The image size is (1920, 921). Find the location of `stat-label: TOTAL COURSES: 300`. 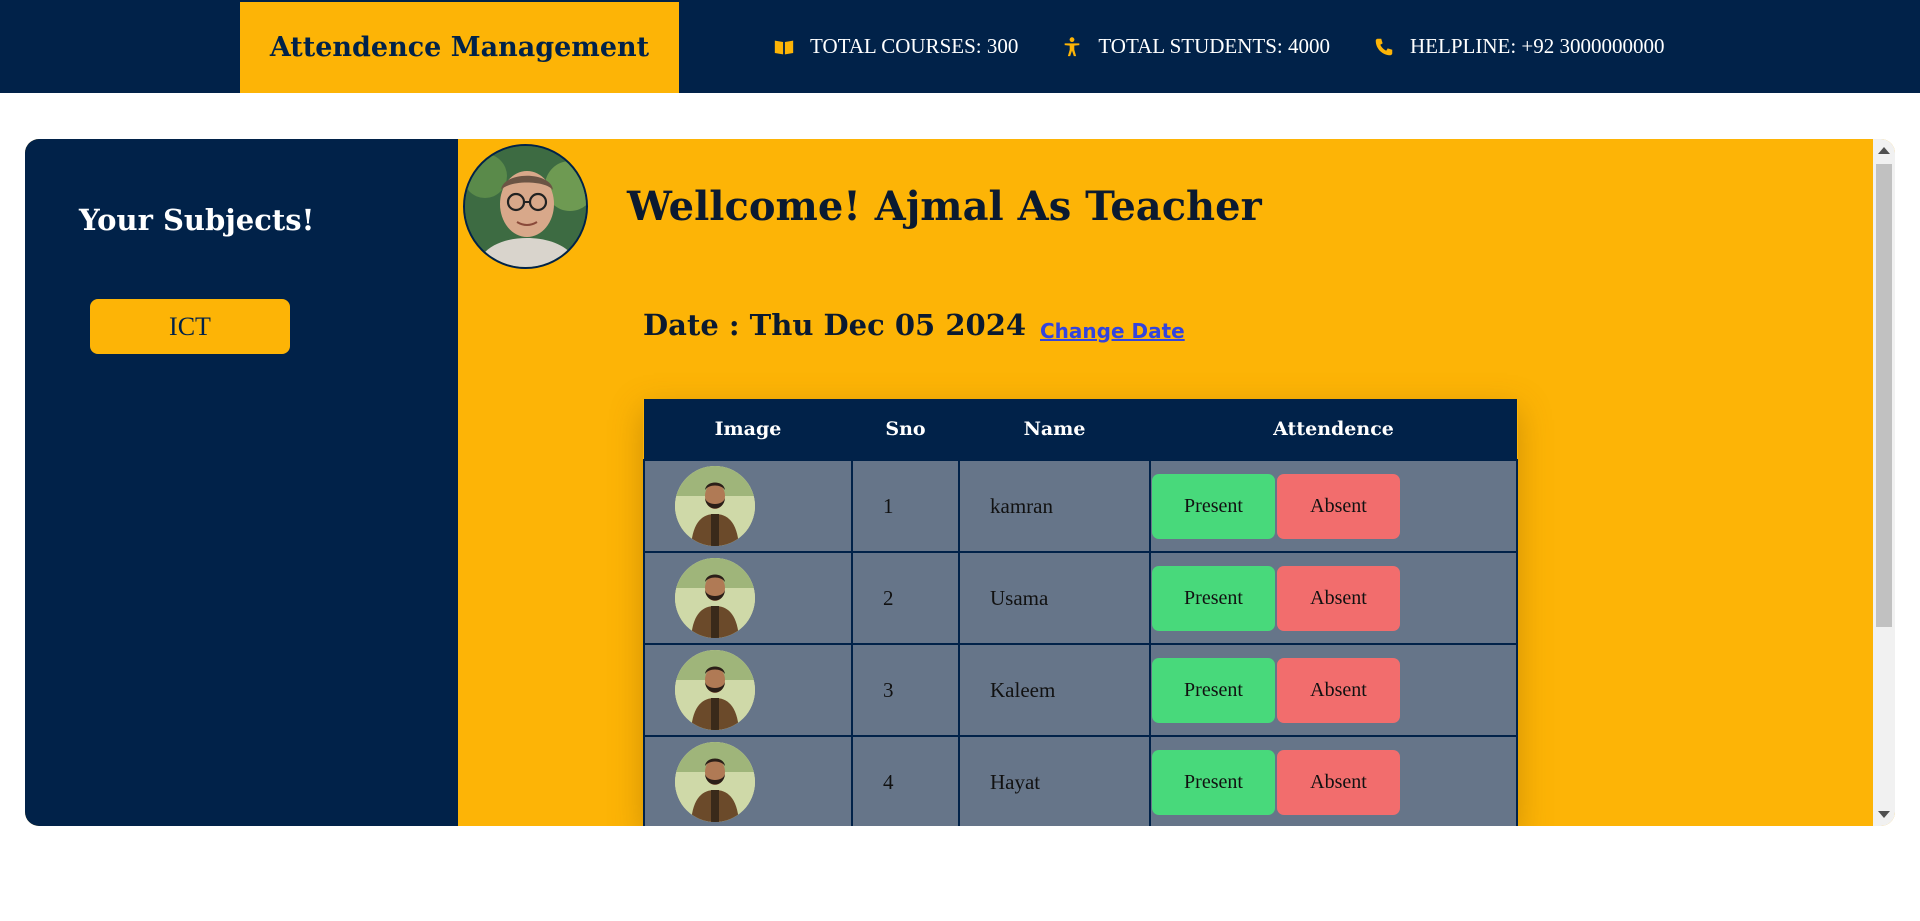

stat-label: TOTAL COURSES: 300 is located at coordinates (914, 46).